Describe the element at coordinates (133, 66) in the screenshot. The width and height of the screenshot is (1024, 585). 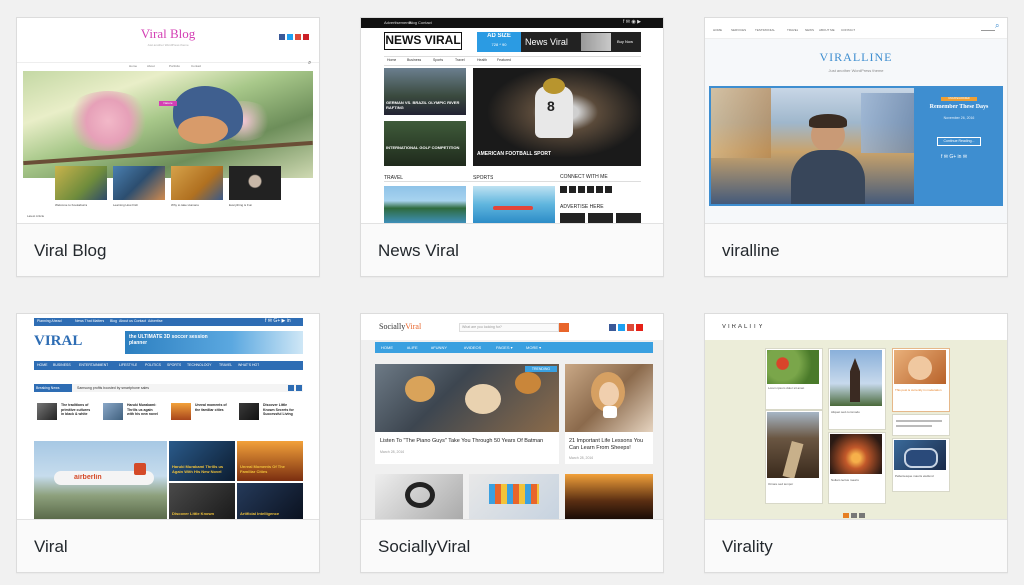
I see `menu-item: Home` at that location.